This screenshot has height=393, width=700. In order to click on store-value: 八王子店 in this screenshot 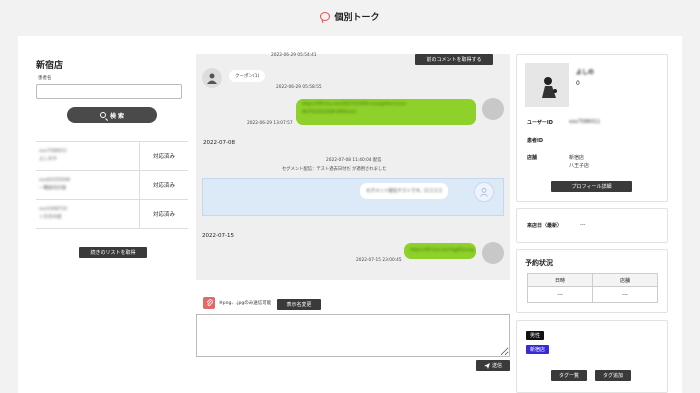, I will do `click(579, 166)`.